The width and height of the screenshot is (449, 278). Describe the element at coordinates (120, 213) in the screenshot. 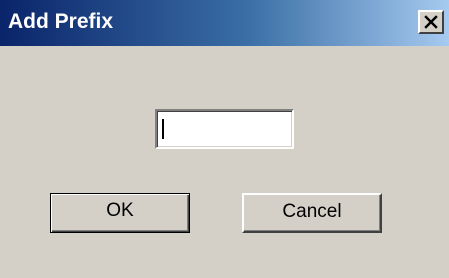

I see `ok-button: OK` at that location.